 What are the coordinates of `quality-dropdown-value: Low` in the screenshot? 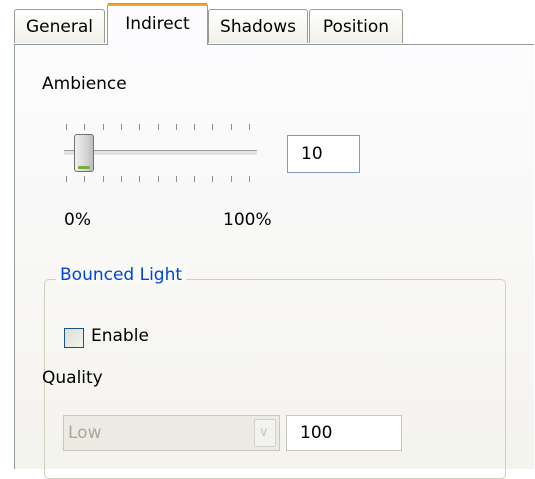 It's located at (85, 433).